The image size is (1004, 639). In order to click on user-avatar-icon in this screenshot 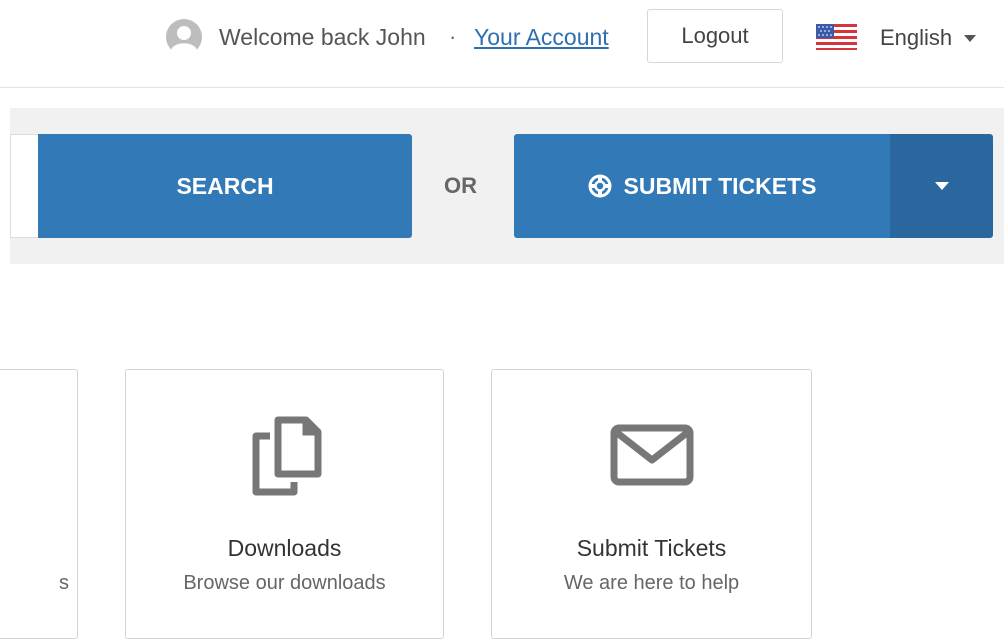, I will do `click(184, 37)`.